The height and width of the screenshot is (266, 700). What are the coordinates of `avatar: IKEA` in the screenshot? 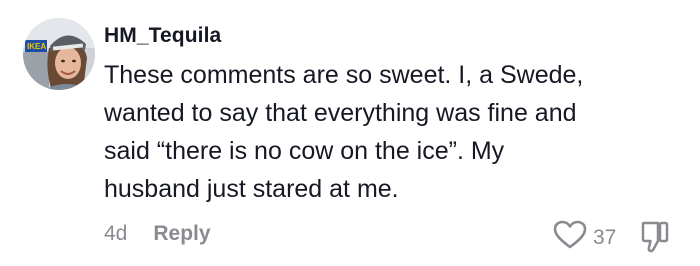 It's located at (59, 54).